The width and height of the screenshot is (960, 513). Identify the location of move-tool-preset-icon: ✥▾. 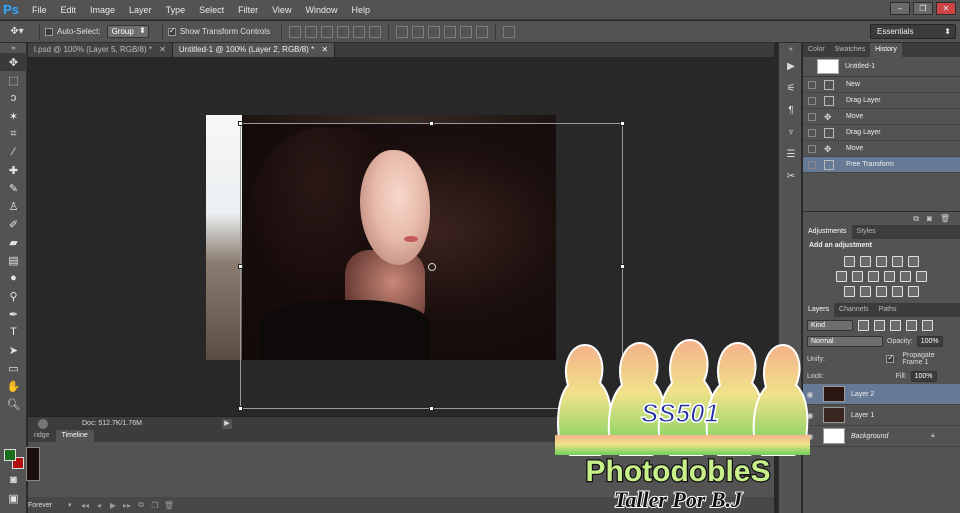
(17, 31).